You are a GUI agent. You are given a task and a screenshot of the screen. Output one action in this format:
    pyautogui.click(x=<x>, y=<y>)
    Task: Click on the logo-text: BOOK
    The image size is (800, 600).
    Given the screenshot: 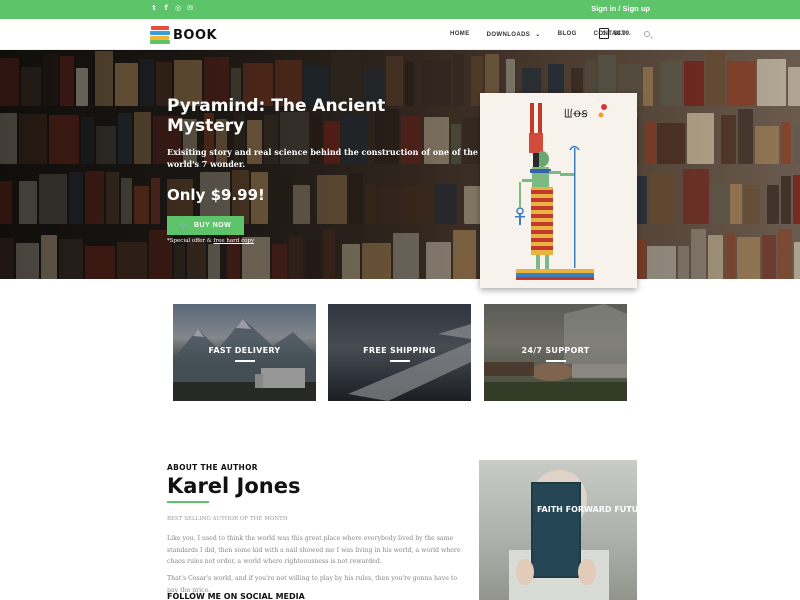 What is the action you would take?
    pyautogui.click(x=195, y=35)
    